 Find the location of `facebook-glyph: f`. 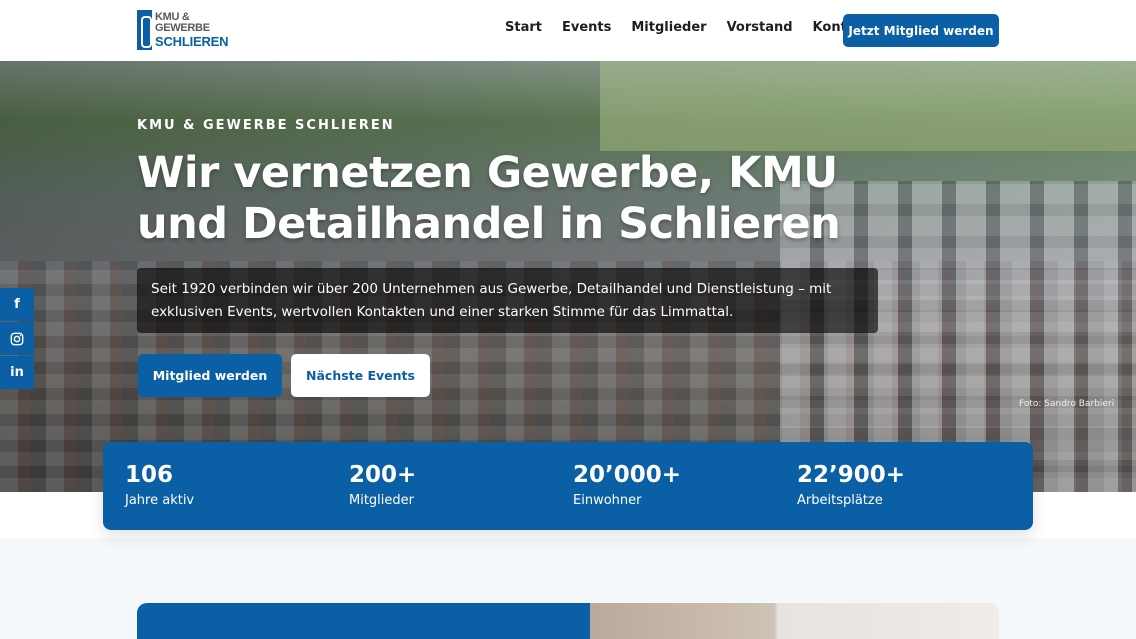

facebook-glyph: f is located at coordinates (17, 304).